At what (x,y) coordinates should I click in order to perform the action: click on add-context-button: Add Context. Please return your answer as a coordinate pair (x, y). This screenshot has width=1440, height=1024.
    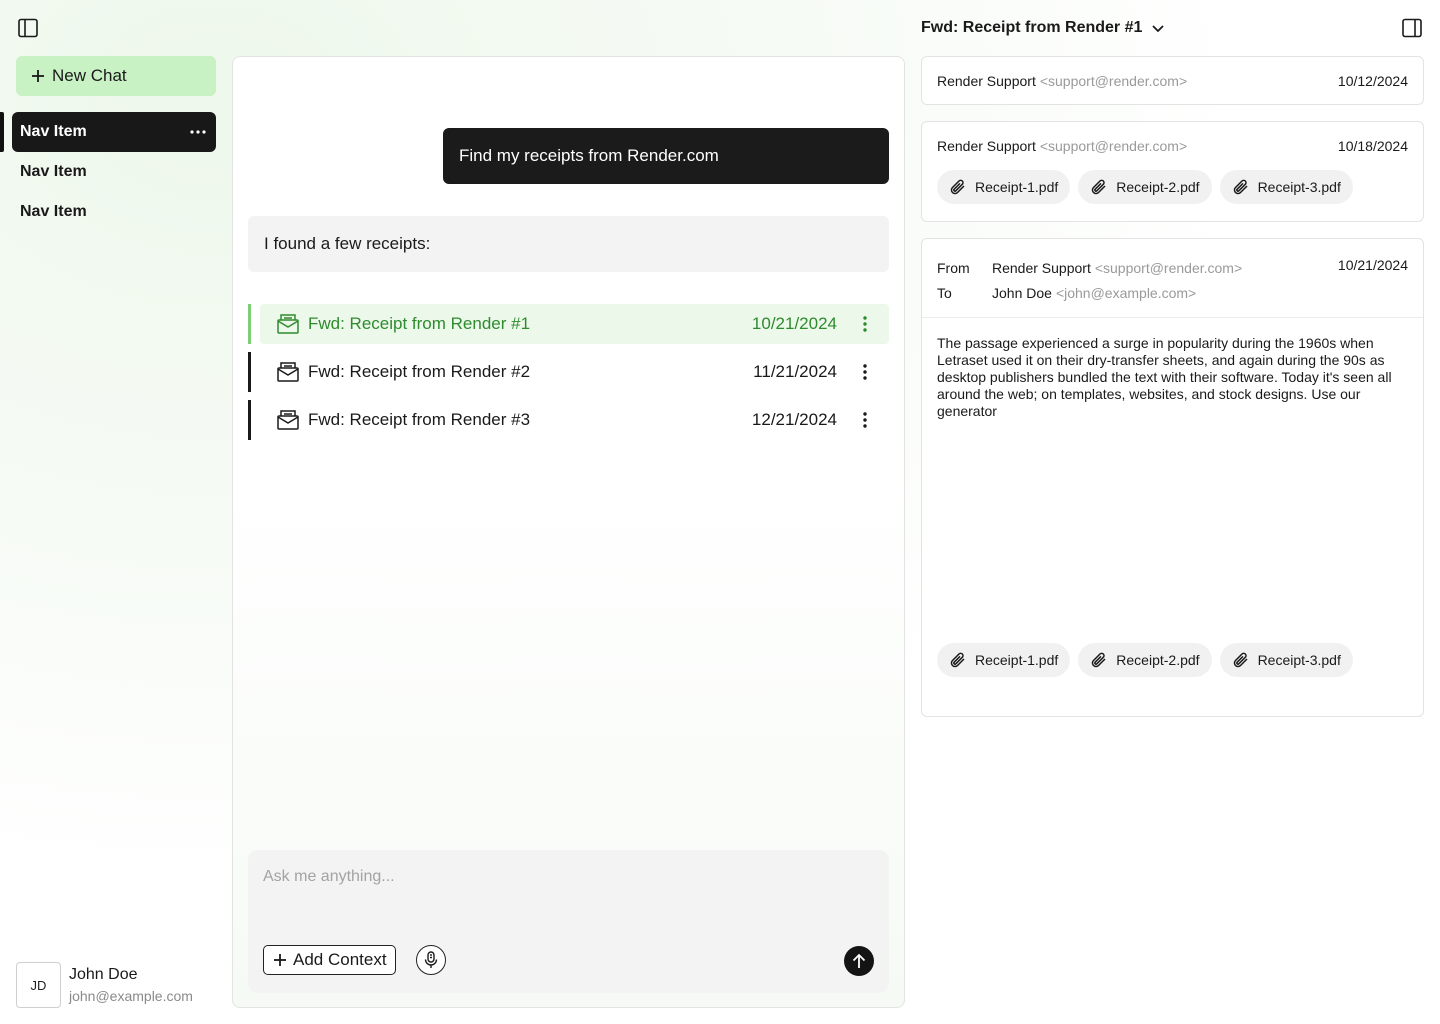
    Looking at the image, I should click on (329, 960).